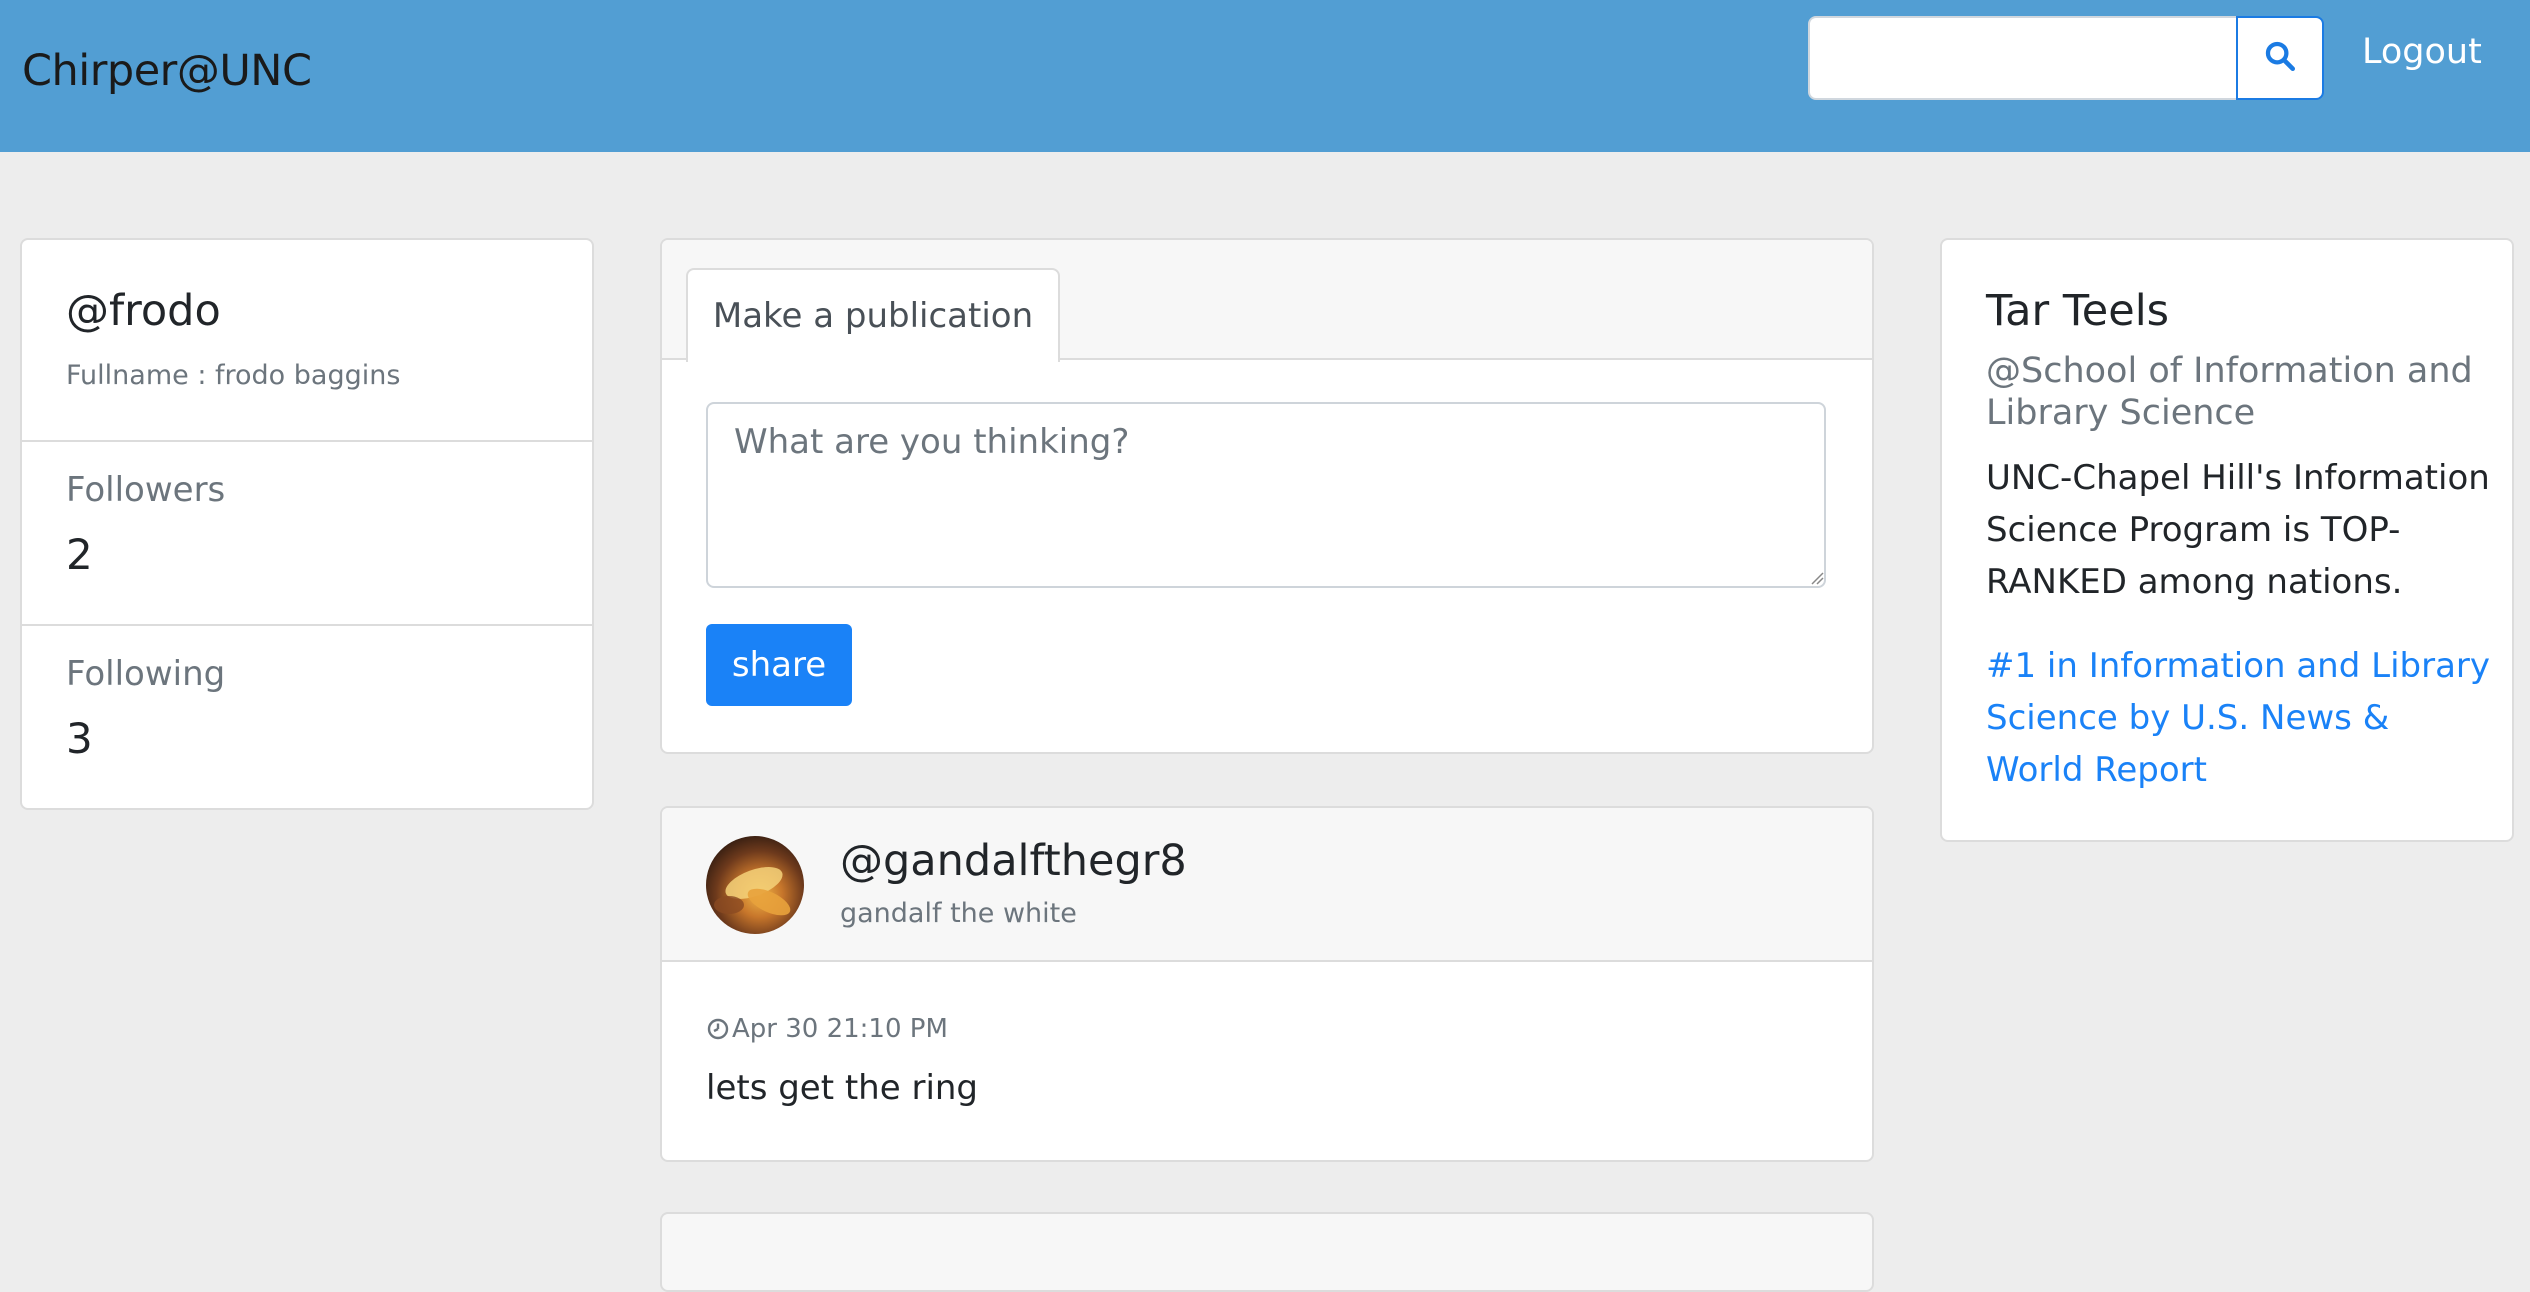 The width and height of the screenshot is (2530, 1292). I want to click on post-timestamp-text: Apr 30 21:10 PM, so click(840, 1029).